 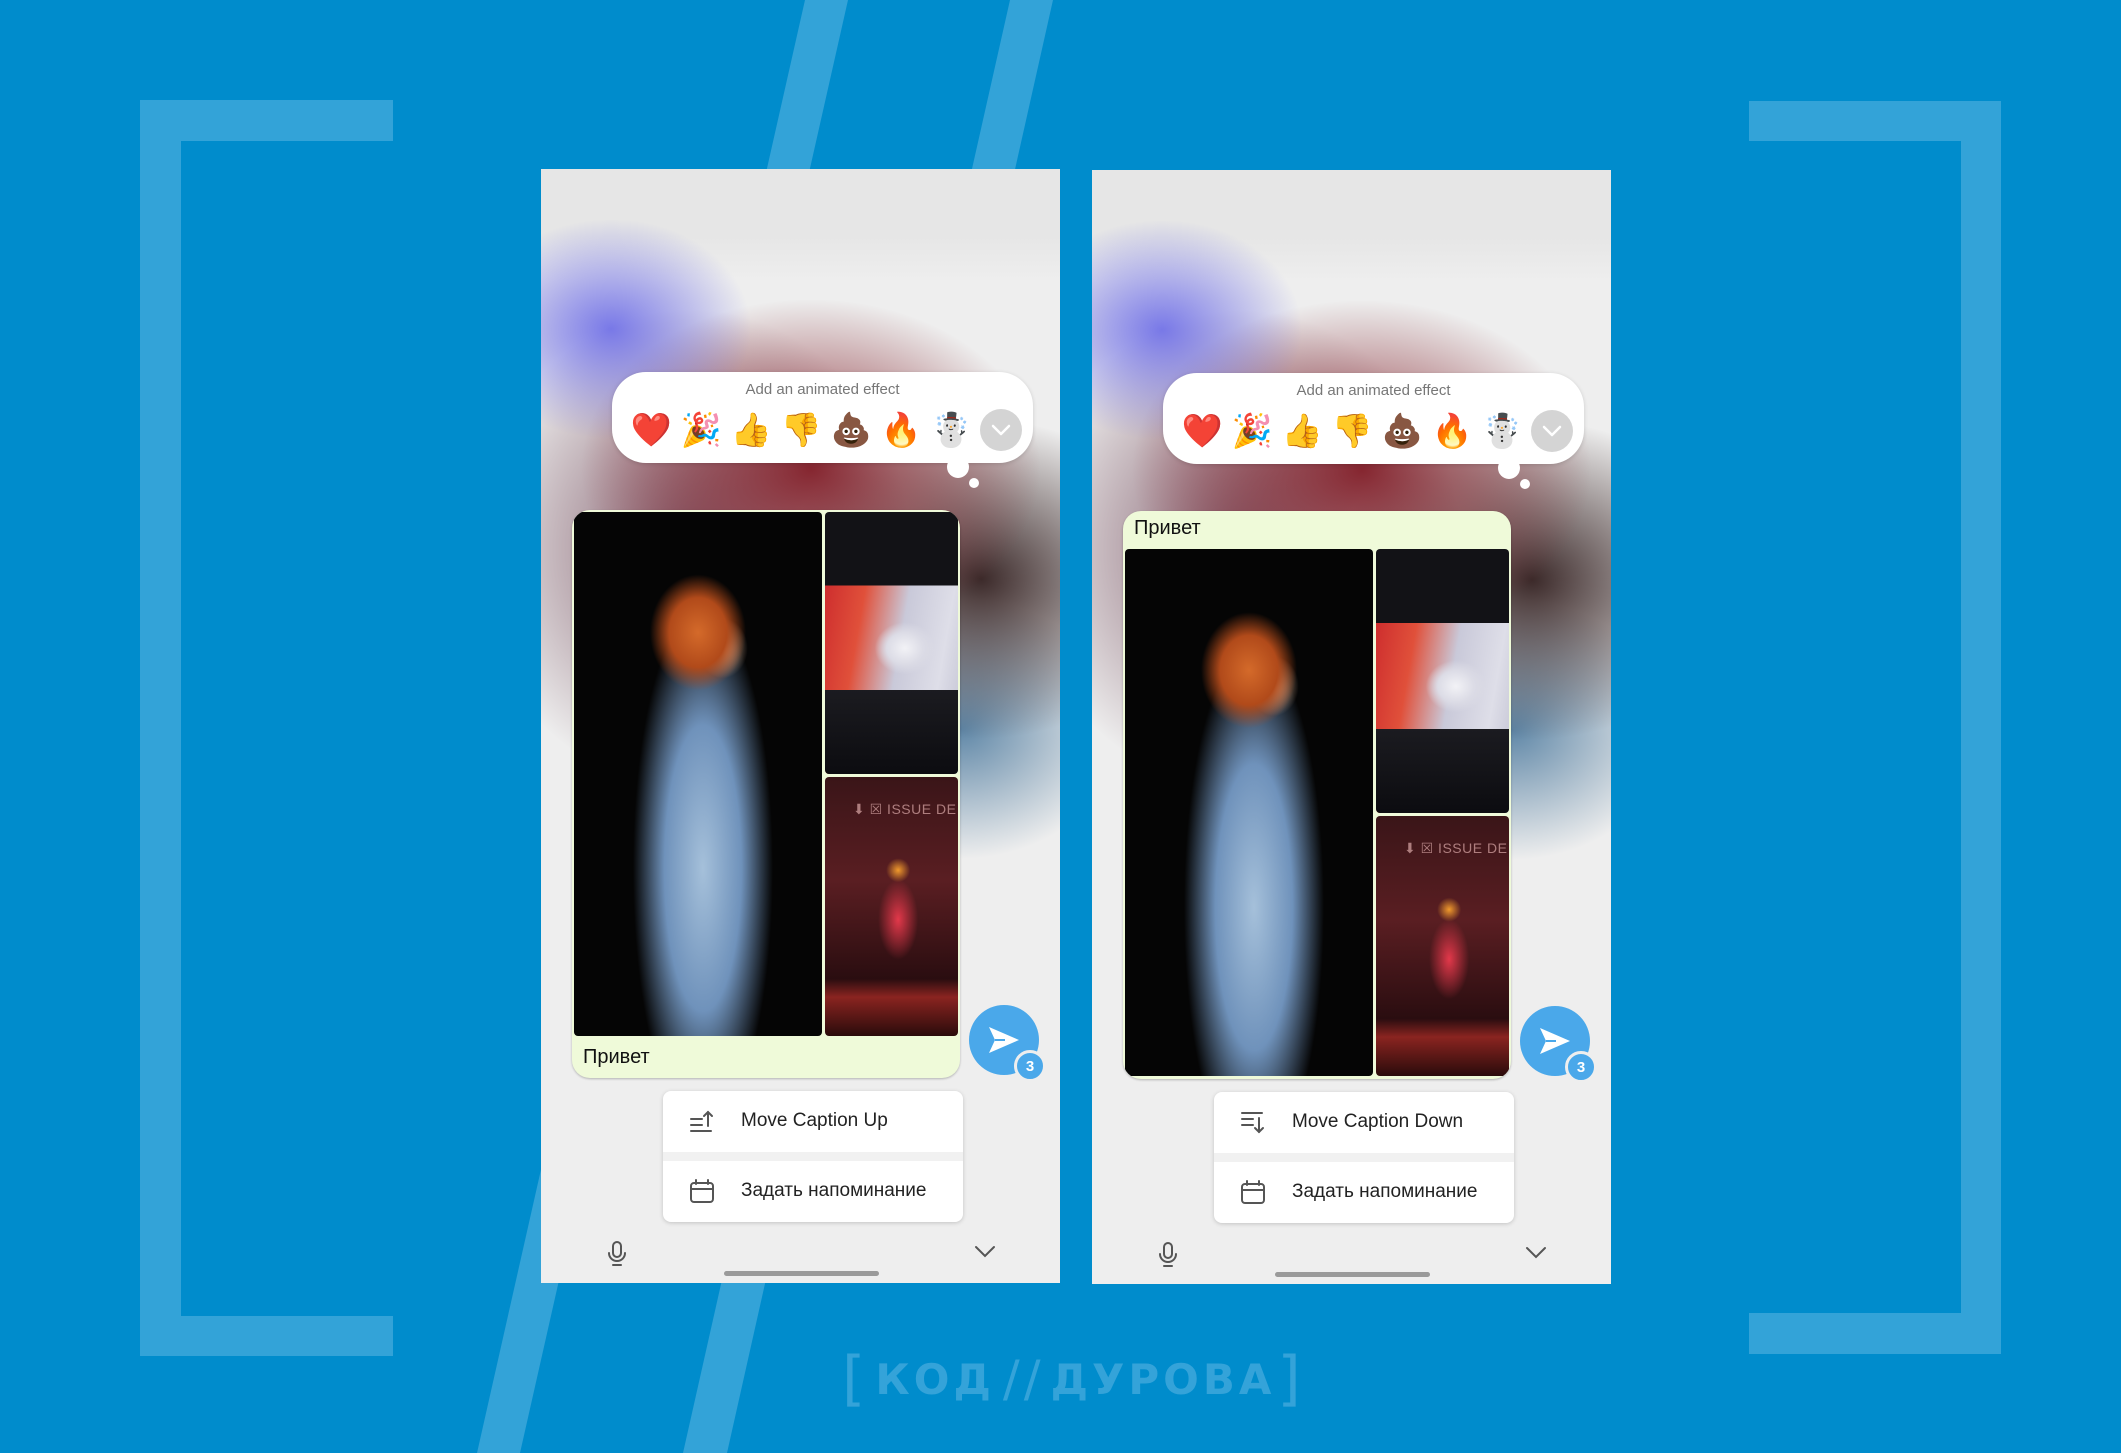 I want to click on menu-item-move-caption-up: Move Caption Up, so click(x=813, y=1121).